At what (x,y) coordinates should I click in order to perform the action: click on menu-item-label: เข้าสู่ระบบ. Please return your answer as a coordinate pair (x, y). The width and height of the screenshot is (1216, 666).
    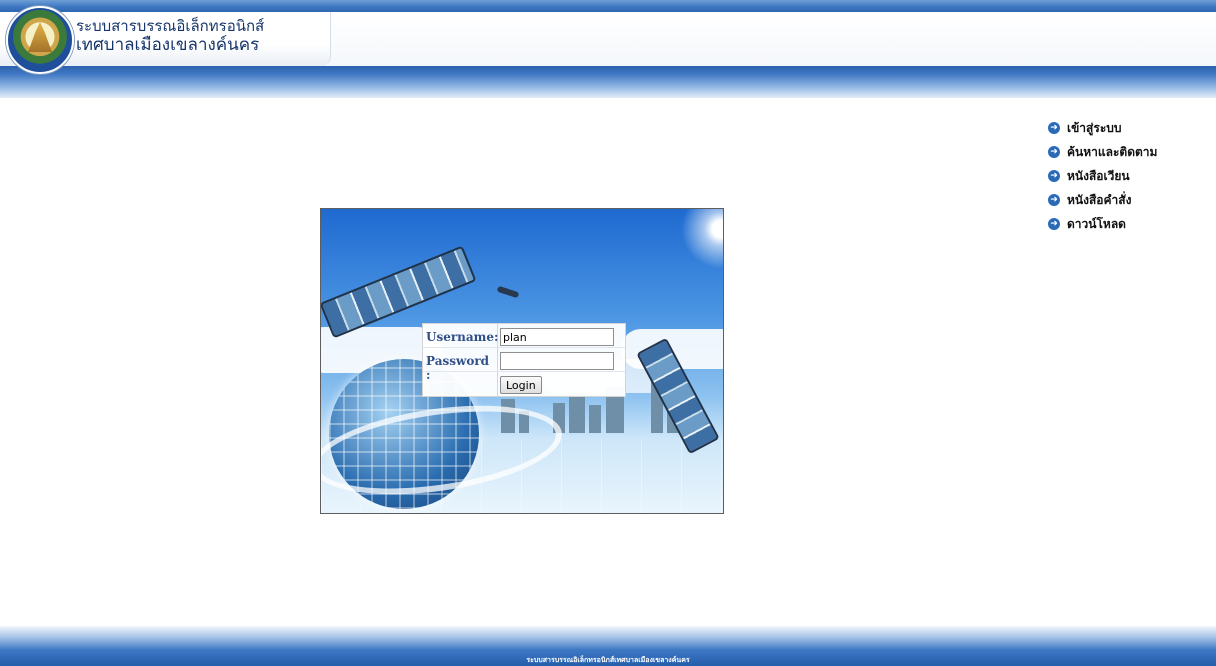
    Looking at the image, I should click on (1094, 127).